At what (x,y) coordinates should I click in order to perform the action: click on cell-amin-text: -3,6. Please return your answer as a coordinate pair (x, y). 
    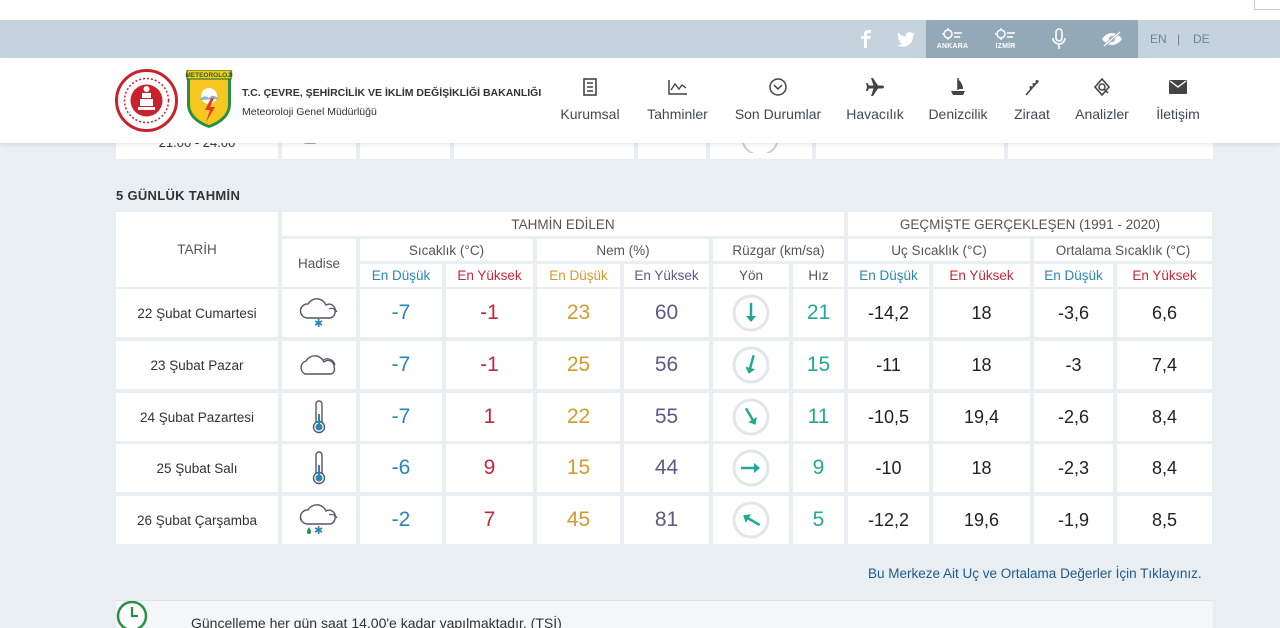
    Looking at the image, I should click on (1073, 312).